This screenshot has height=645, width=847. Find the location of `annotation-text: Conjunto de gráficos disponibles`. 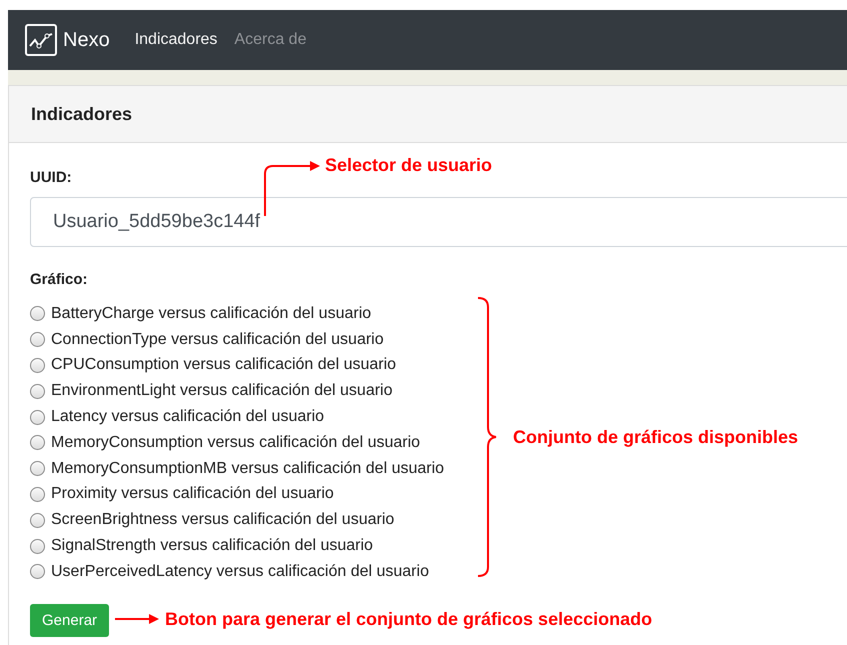

annotation-text: Conjunto de gráficos disponibles is located at coordinates (655, 437).